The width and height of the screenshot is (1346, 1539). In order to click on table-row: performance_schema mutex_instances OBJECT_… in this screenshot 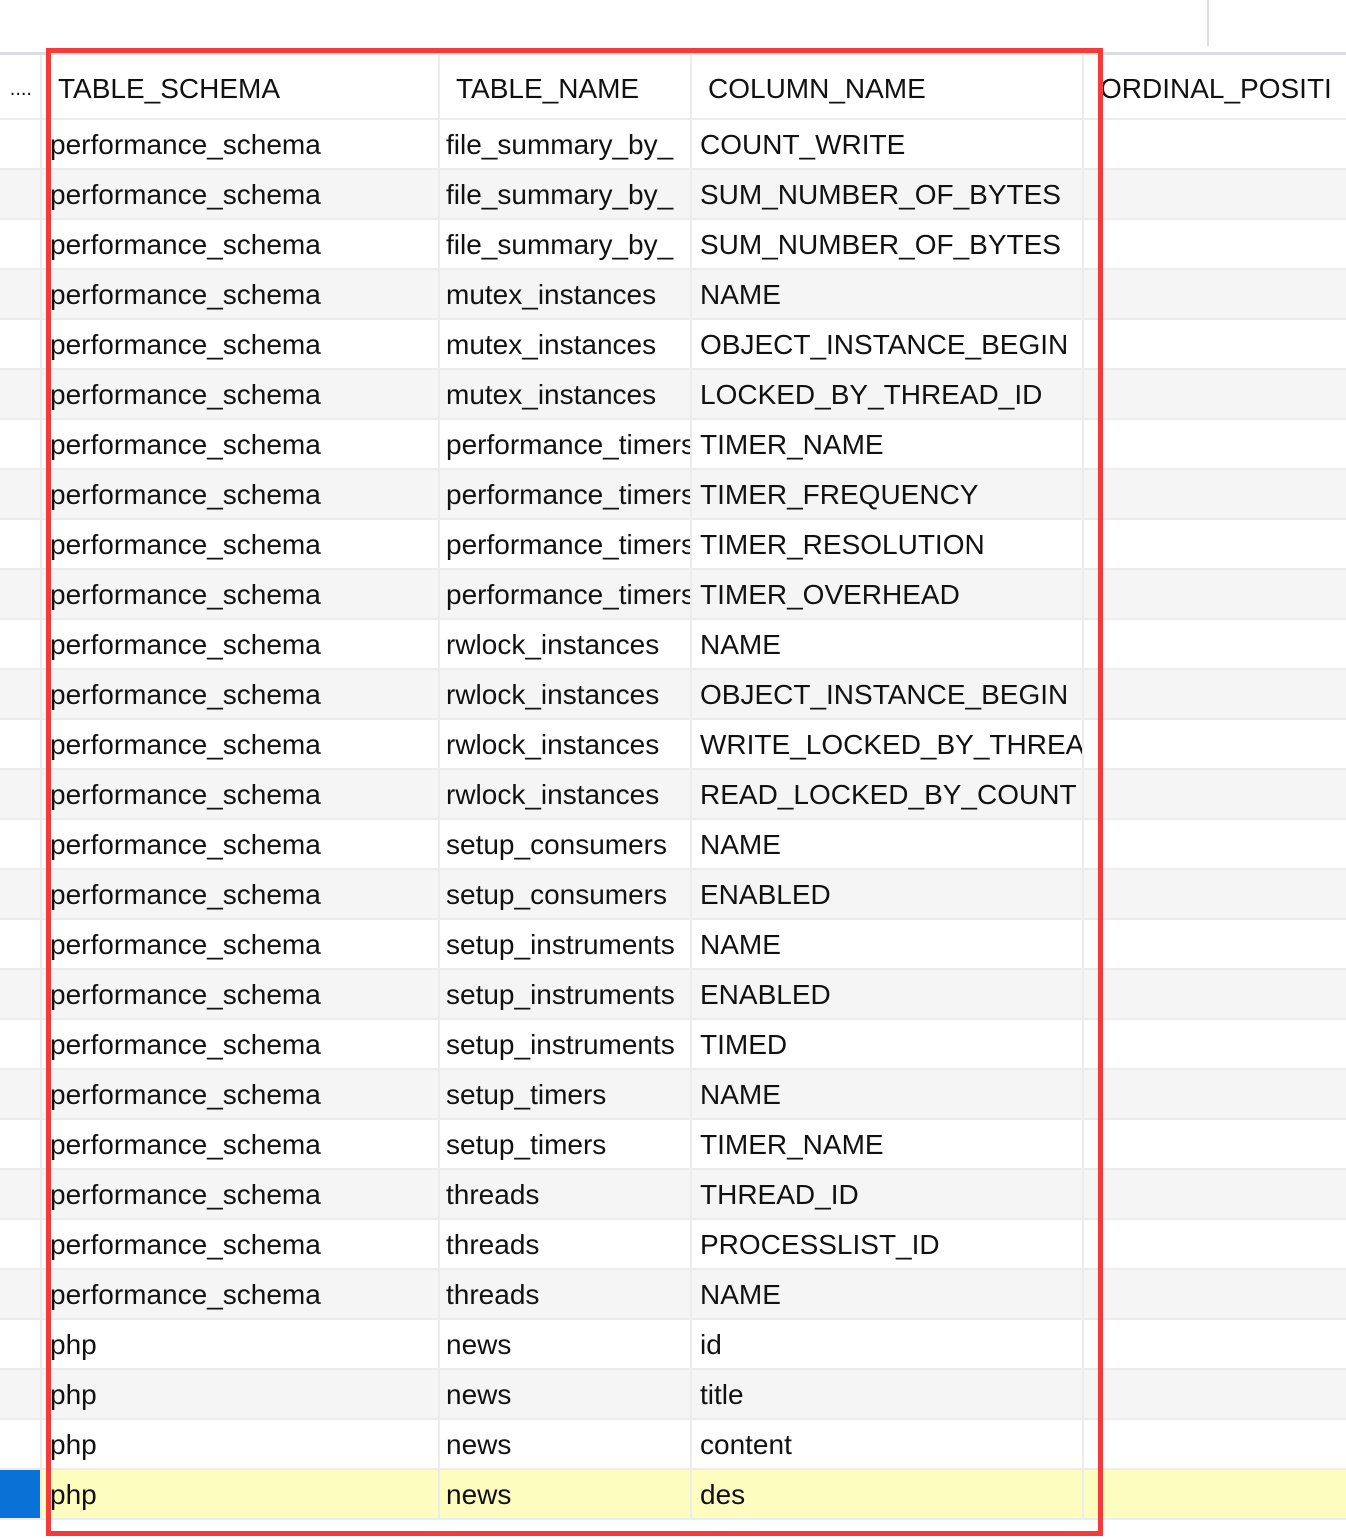, I will do `click(673, 345)`.